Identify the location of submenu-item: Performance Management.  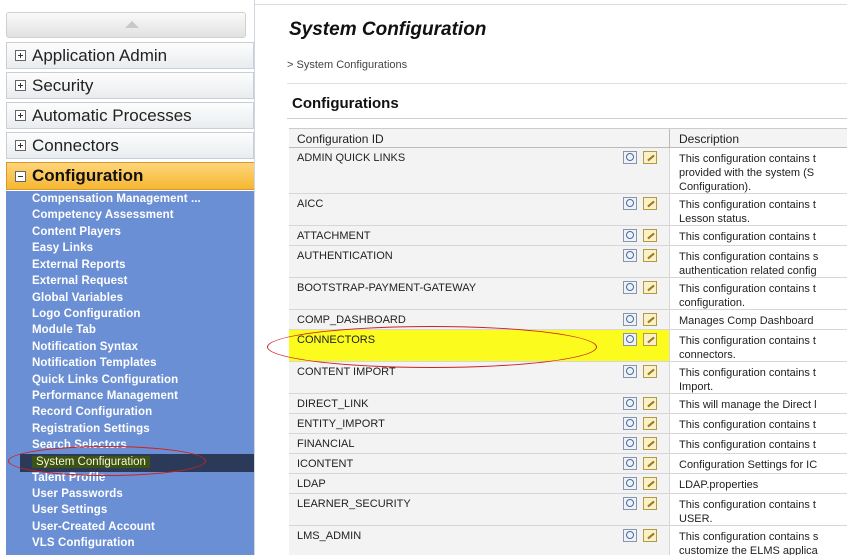
(105, 396).